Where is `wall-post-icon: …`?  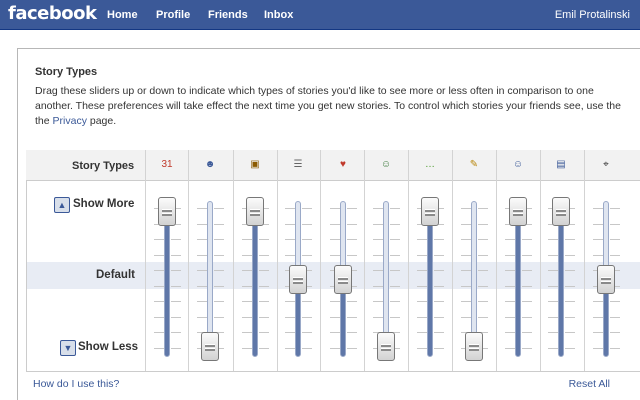
wall-post-icon: … is located at coordinates (430, 164).